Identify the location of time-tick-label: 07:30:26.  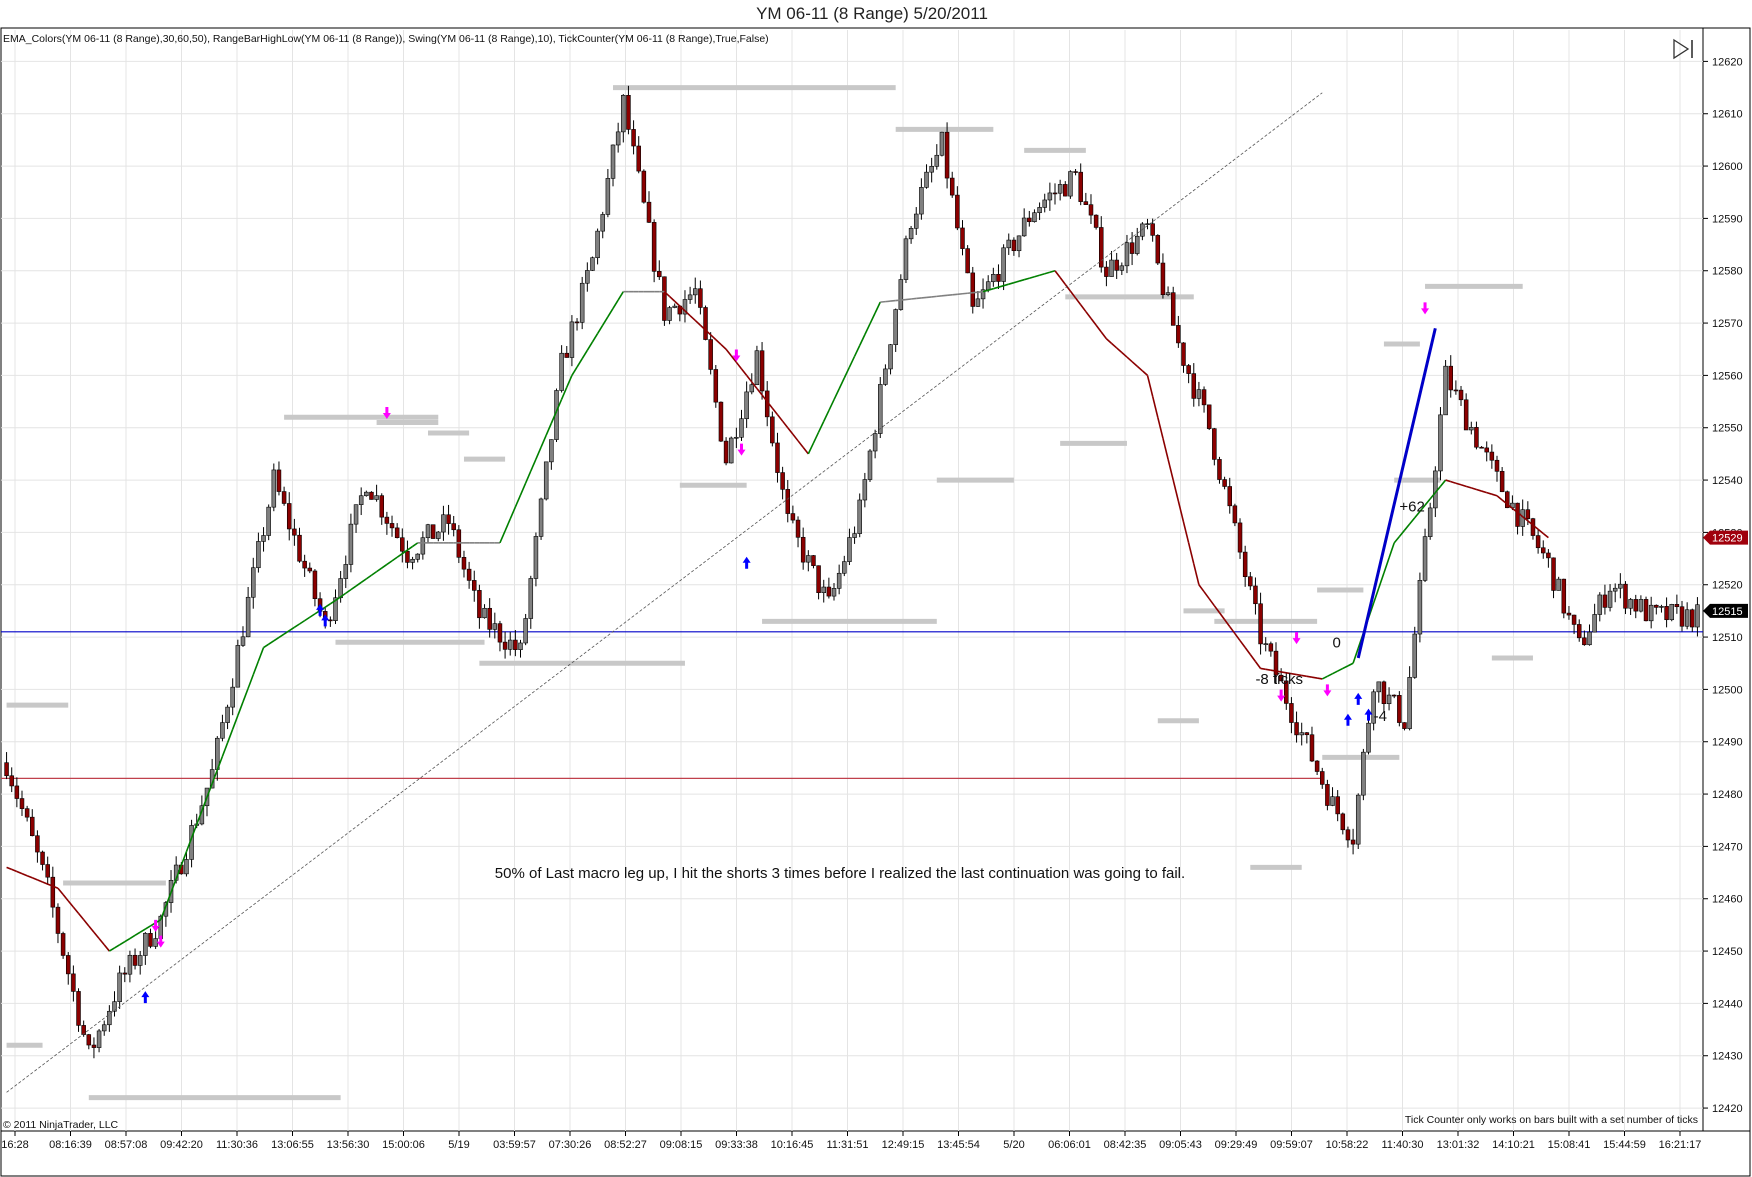
(570, 1145).